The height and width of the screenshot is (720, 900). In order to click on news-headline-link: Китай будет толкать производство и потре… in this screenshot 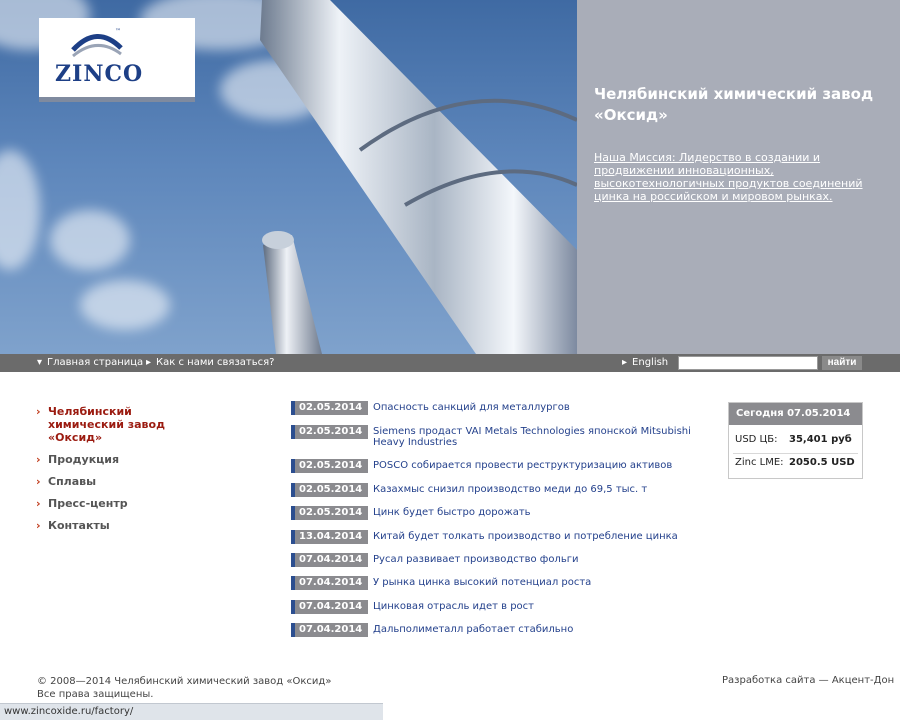, I will do `click(538, 536)`.